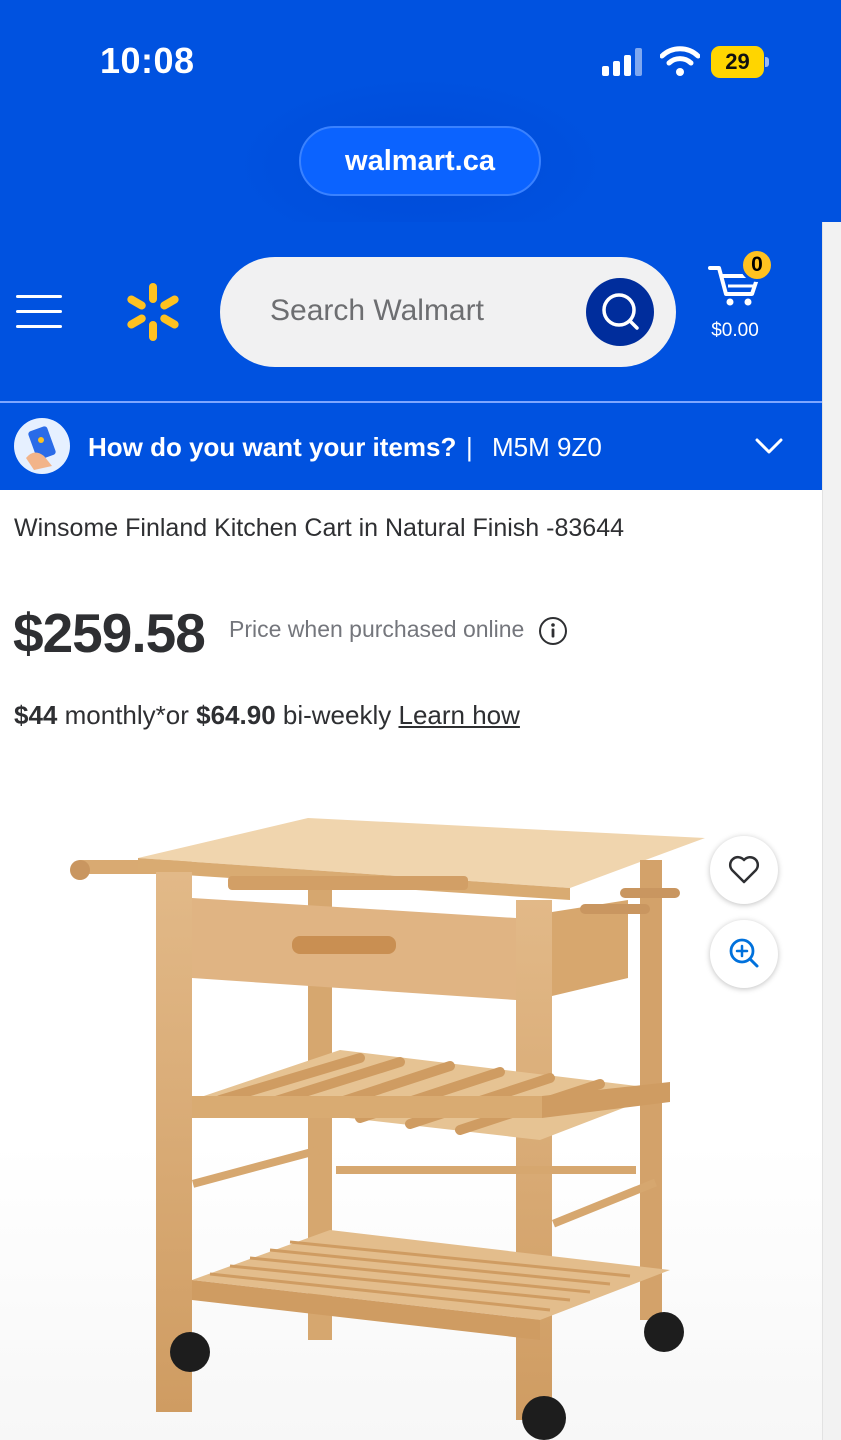 The width and height of the screenshot is (841, 1440). Describe the element at coordinates (622, 62) in the screenshot. I see `cellular-signal-icon` at that location.